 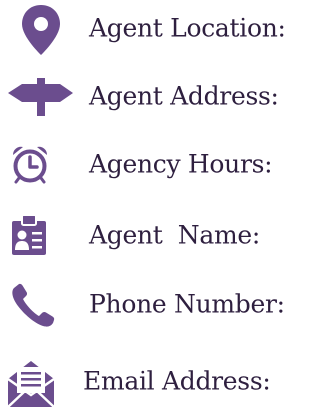 I want to click on name-row: Agent Name:, so click(x=157, y=235).